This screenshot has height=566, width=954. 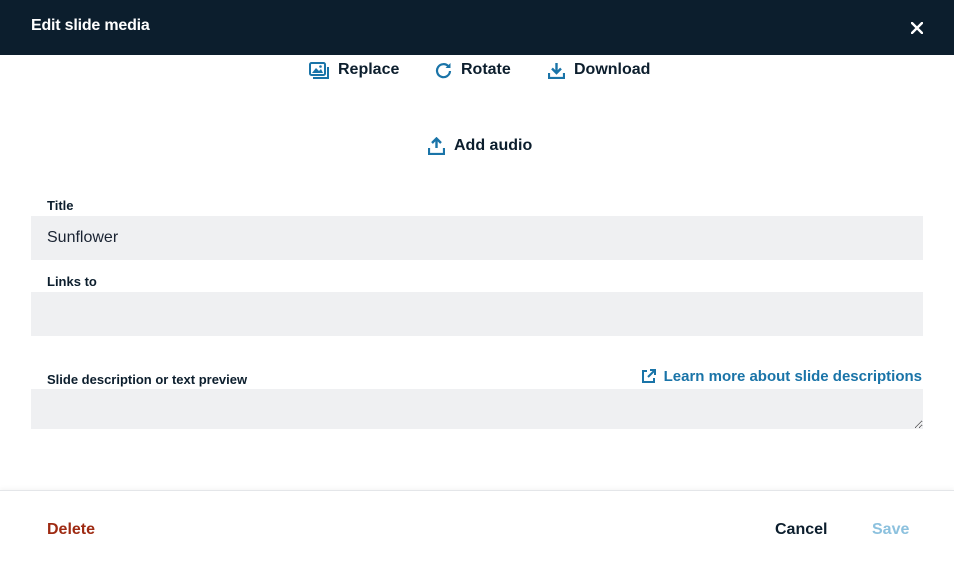 I want to click on description-textarea, so click(x=477, y=409).